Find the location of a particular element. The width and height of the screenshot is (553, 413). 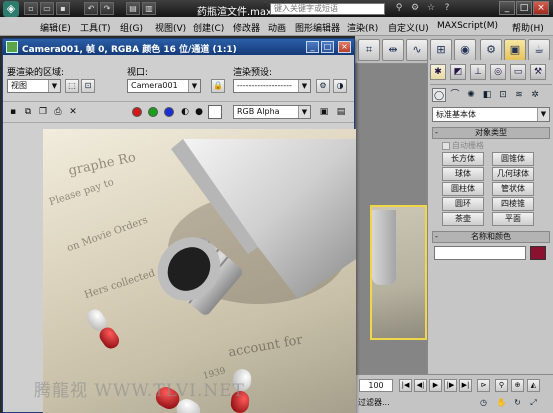

minimize-button: _ is located at coordinates (507, 8).